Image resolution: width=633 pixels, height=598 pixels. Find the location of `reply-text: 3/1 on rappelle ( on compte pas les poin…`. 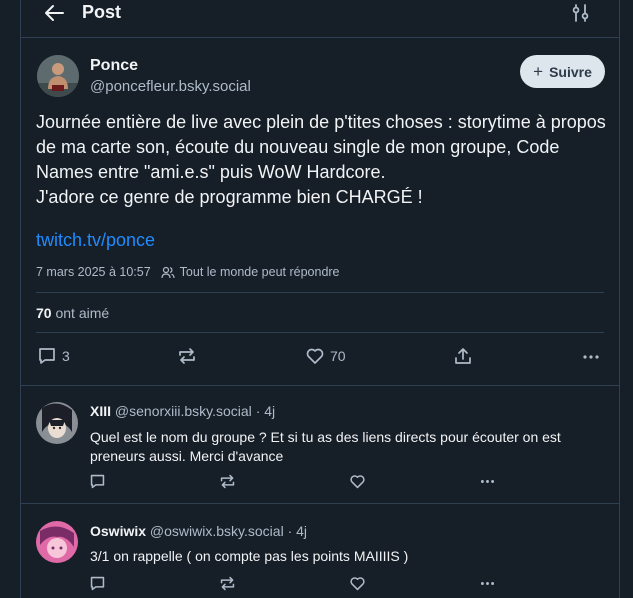

reply-text: 3/1 on rappelle ( on compte pas les poin… is located at coordinates (249, 556).